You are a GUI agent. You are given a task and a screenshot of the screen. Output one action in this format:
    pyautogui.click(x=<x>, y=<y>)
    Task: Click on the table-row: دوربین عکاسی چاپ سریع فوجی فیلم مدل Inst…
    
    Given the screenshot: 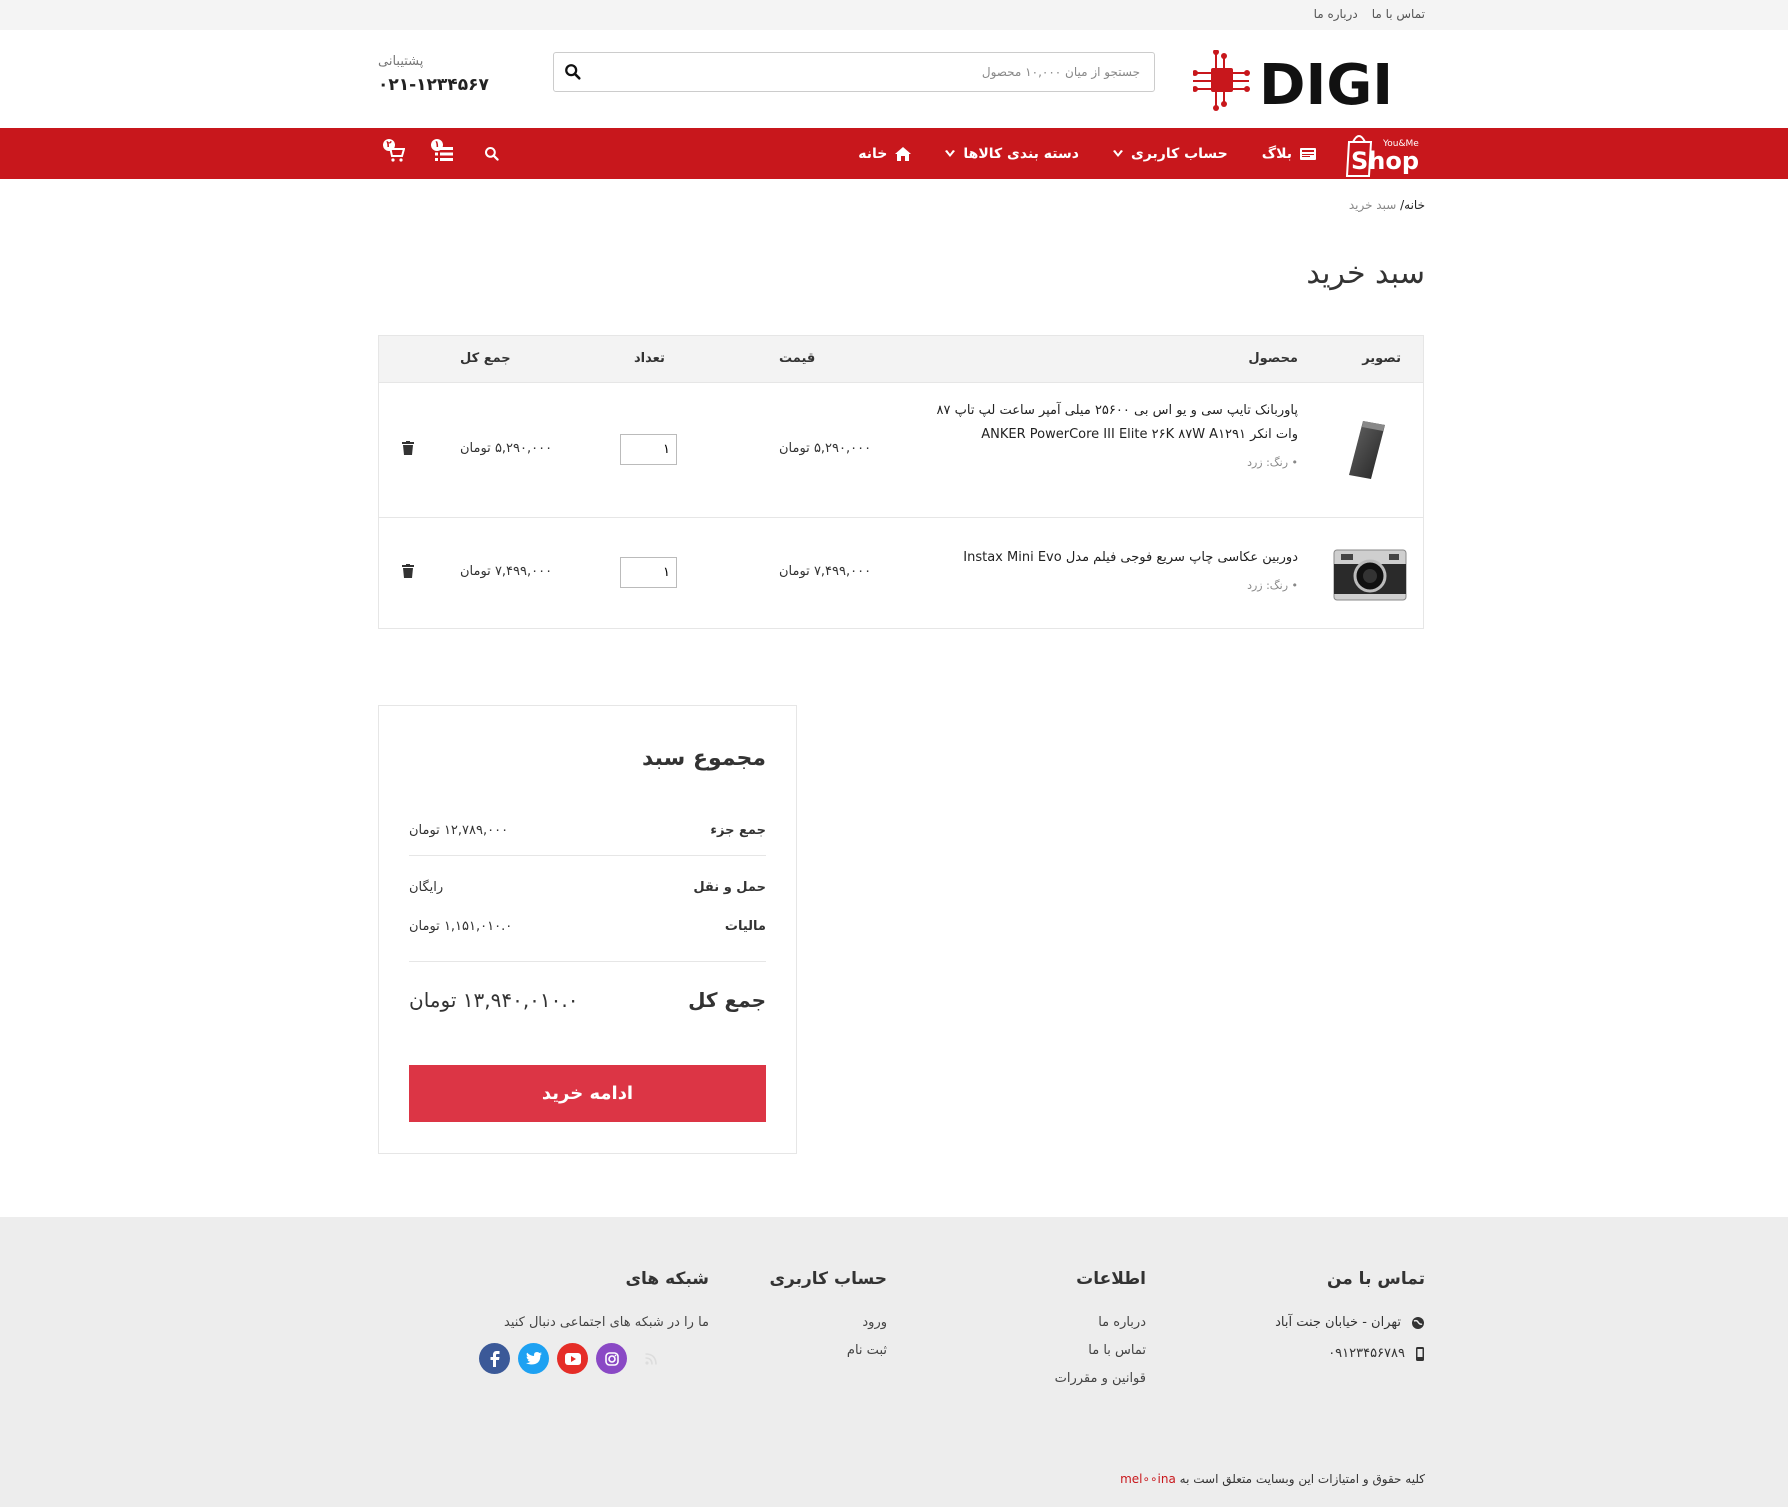 What is the action you would take?
    pyautogui.click(x=901, y=573)
    